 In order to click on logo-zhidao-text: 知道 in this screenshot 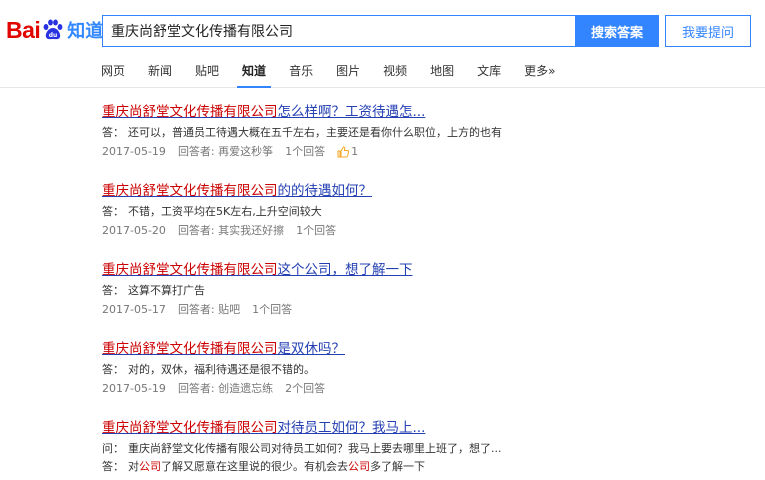, I will do `click(85, 31)`.